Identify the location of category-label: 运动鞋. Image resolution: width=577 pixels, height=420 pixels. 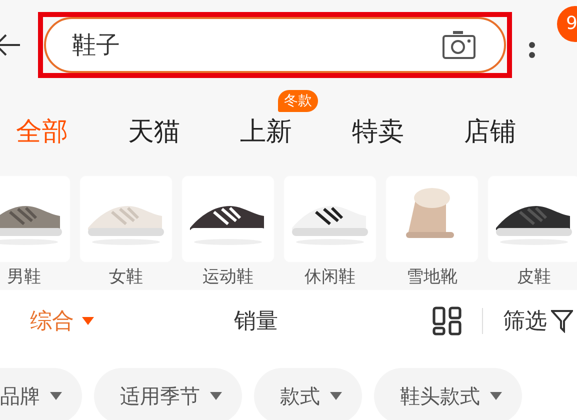
(228, 277).